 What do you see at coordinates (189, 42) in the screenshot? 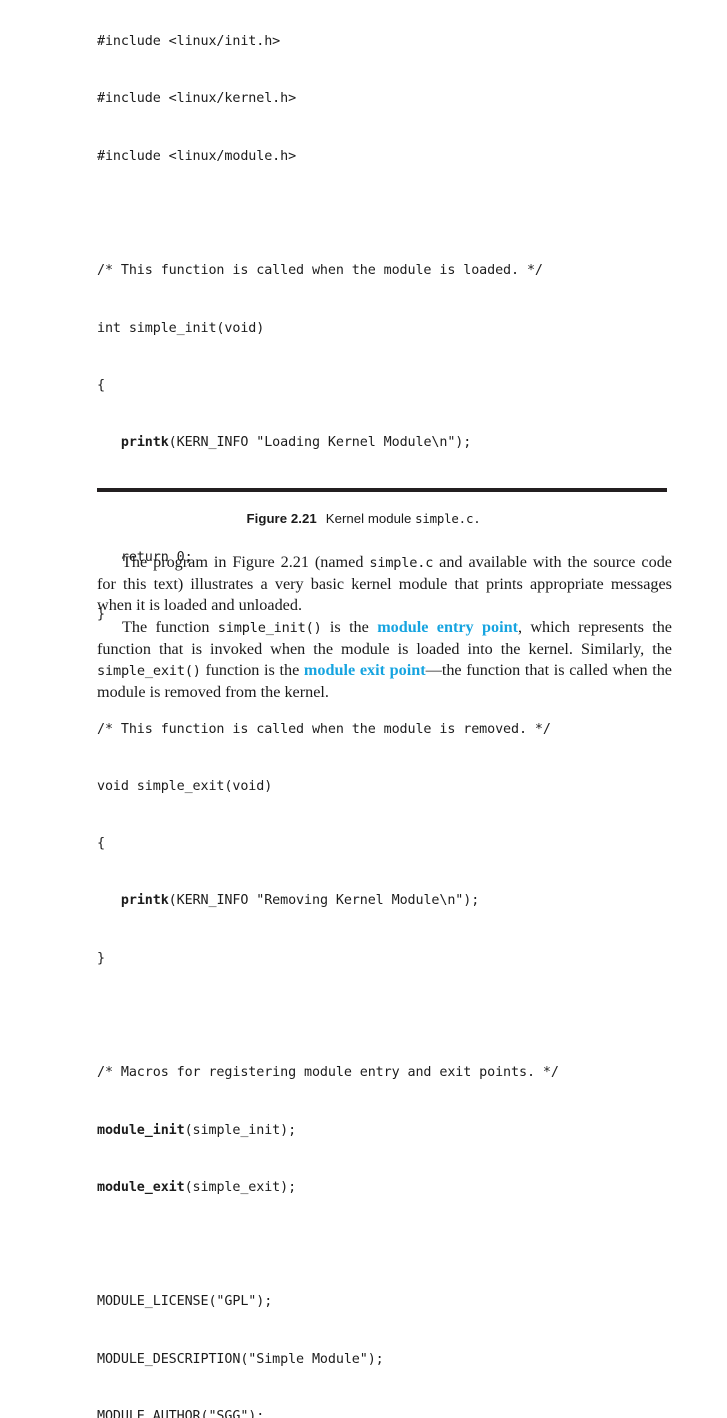
I see `code-line: #include <linux/init.h>` at bounding box center [189, 42].